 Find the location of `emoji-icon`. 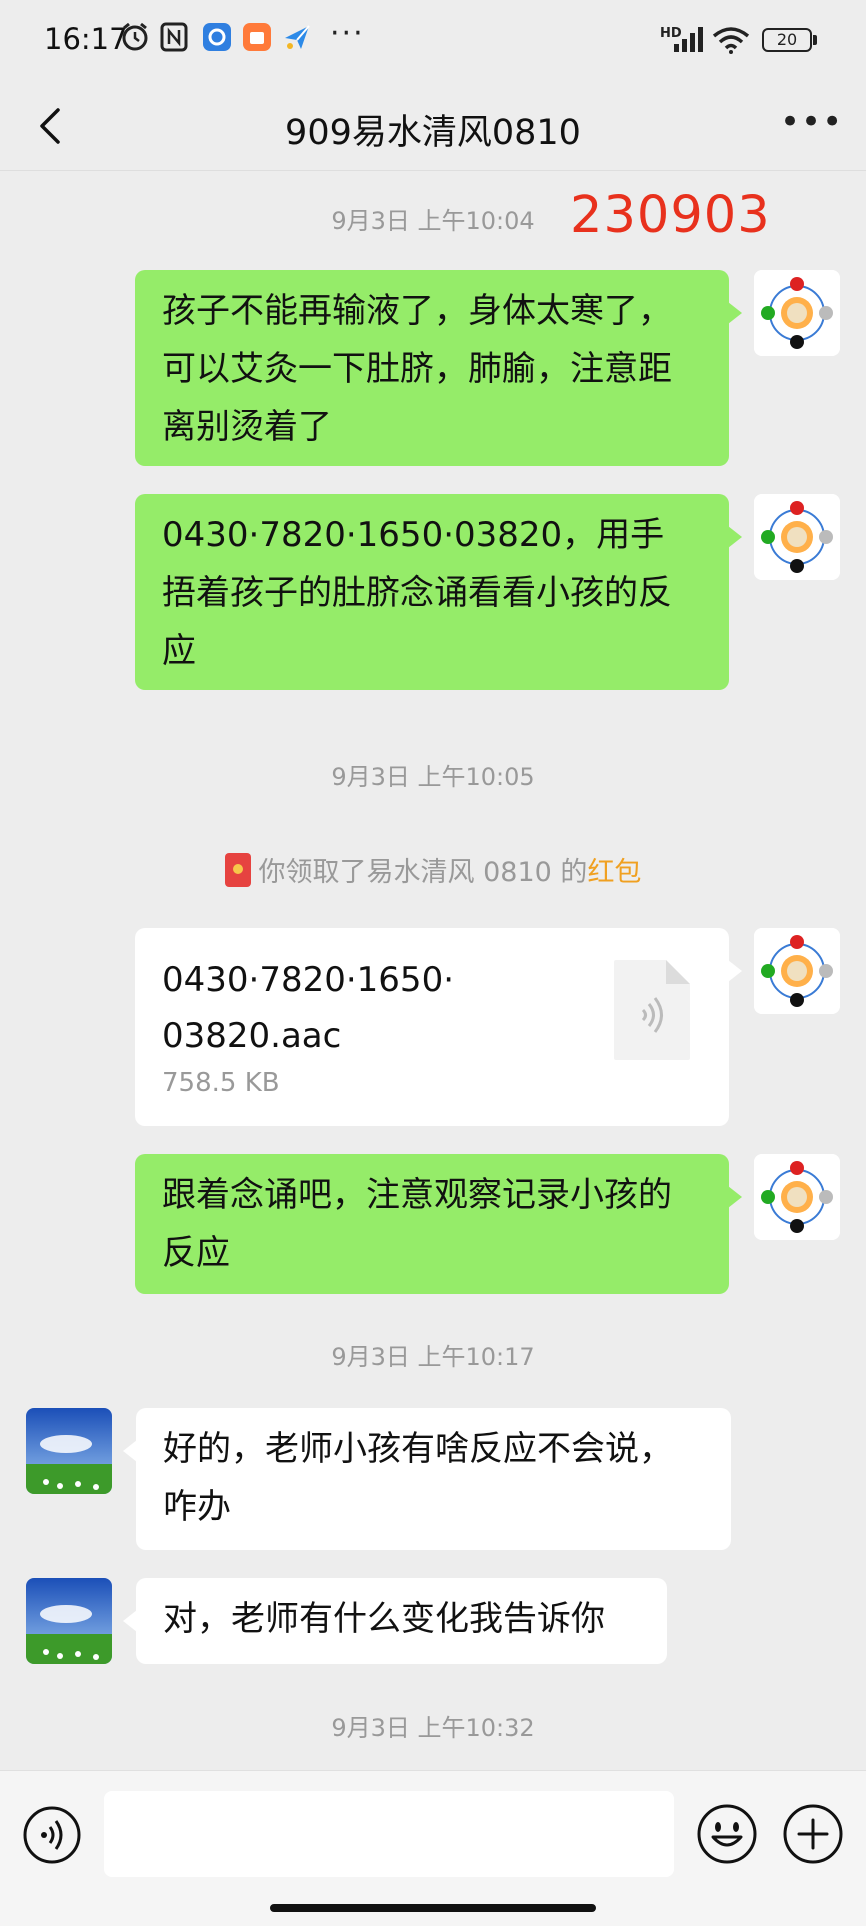

emoji-icon is located at coordinates (727, 1834).